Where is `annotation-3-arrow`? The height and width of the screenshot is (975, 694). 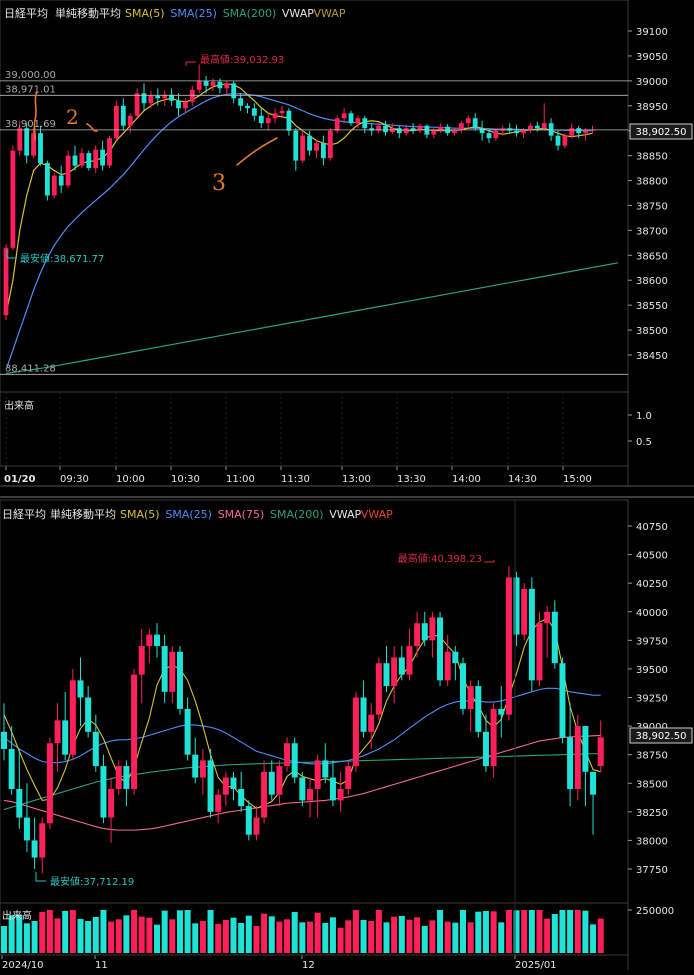
annotation-3-arrow is located at coordinates (257, 151).